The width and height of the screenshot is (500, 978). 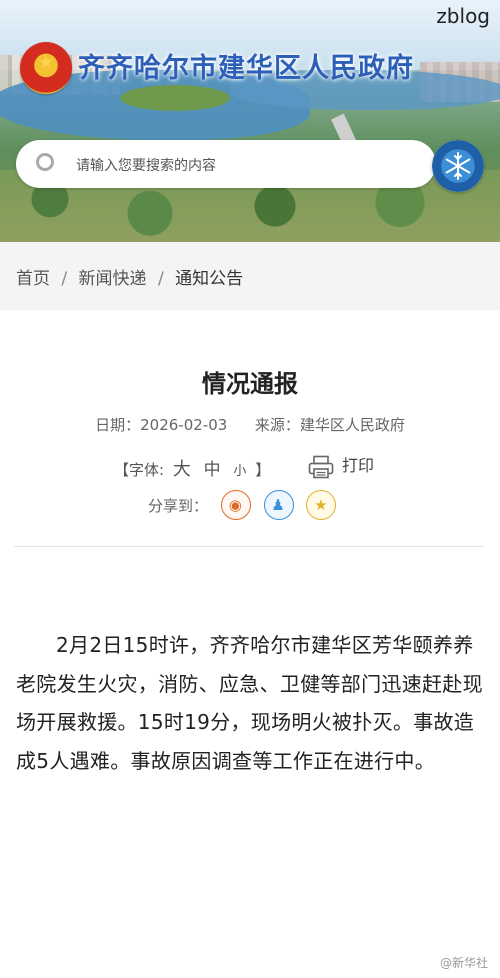 What do you see at coordinates (192, 468) in the screenshot?
I see `font-size-controls: 【字体: 大 中 小 】` at bounding box center [192, 468].